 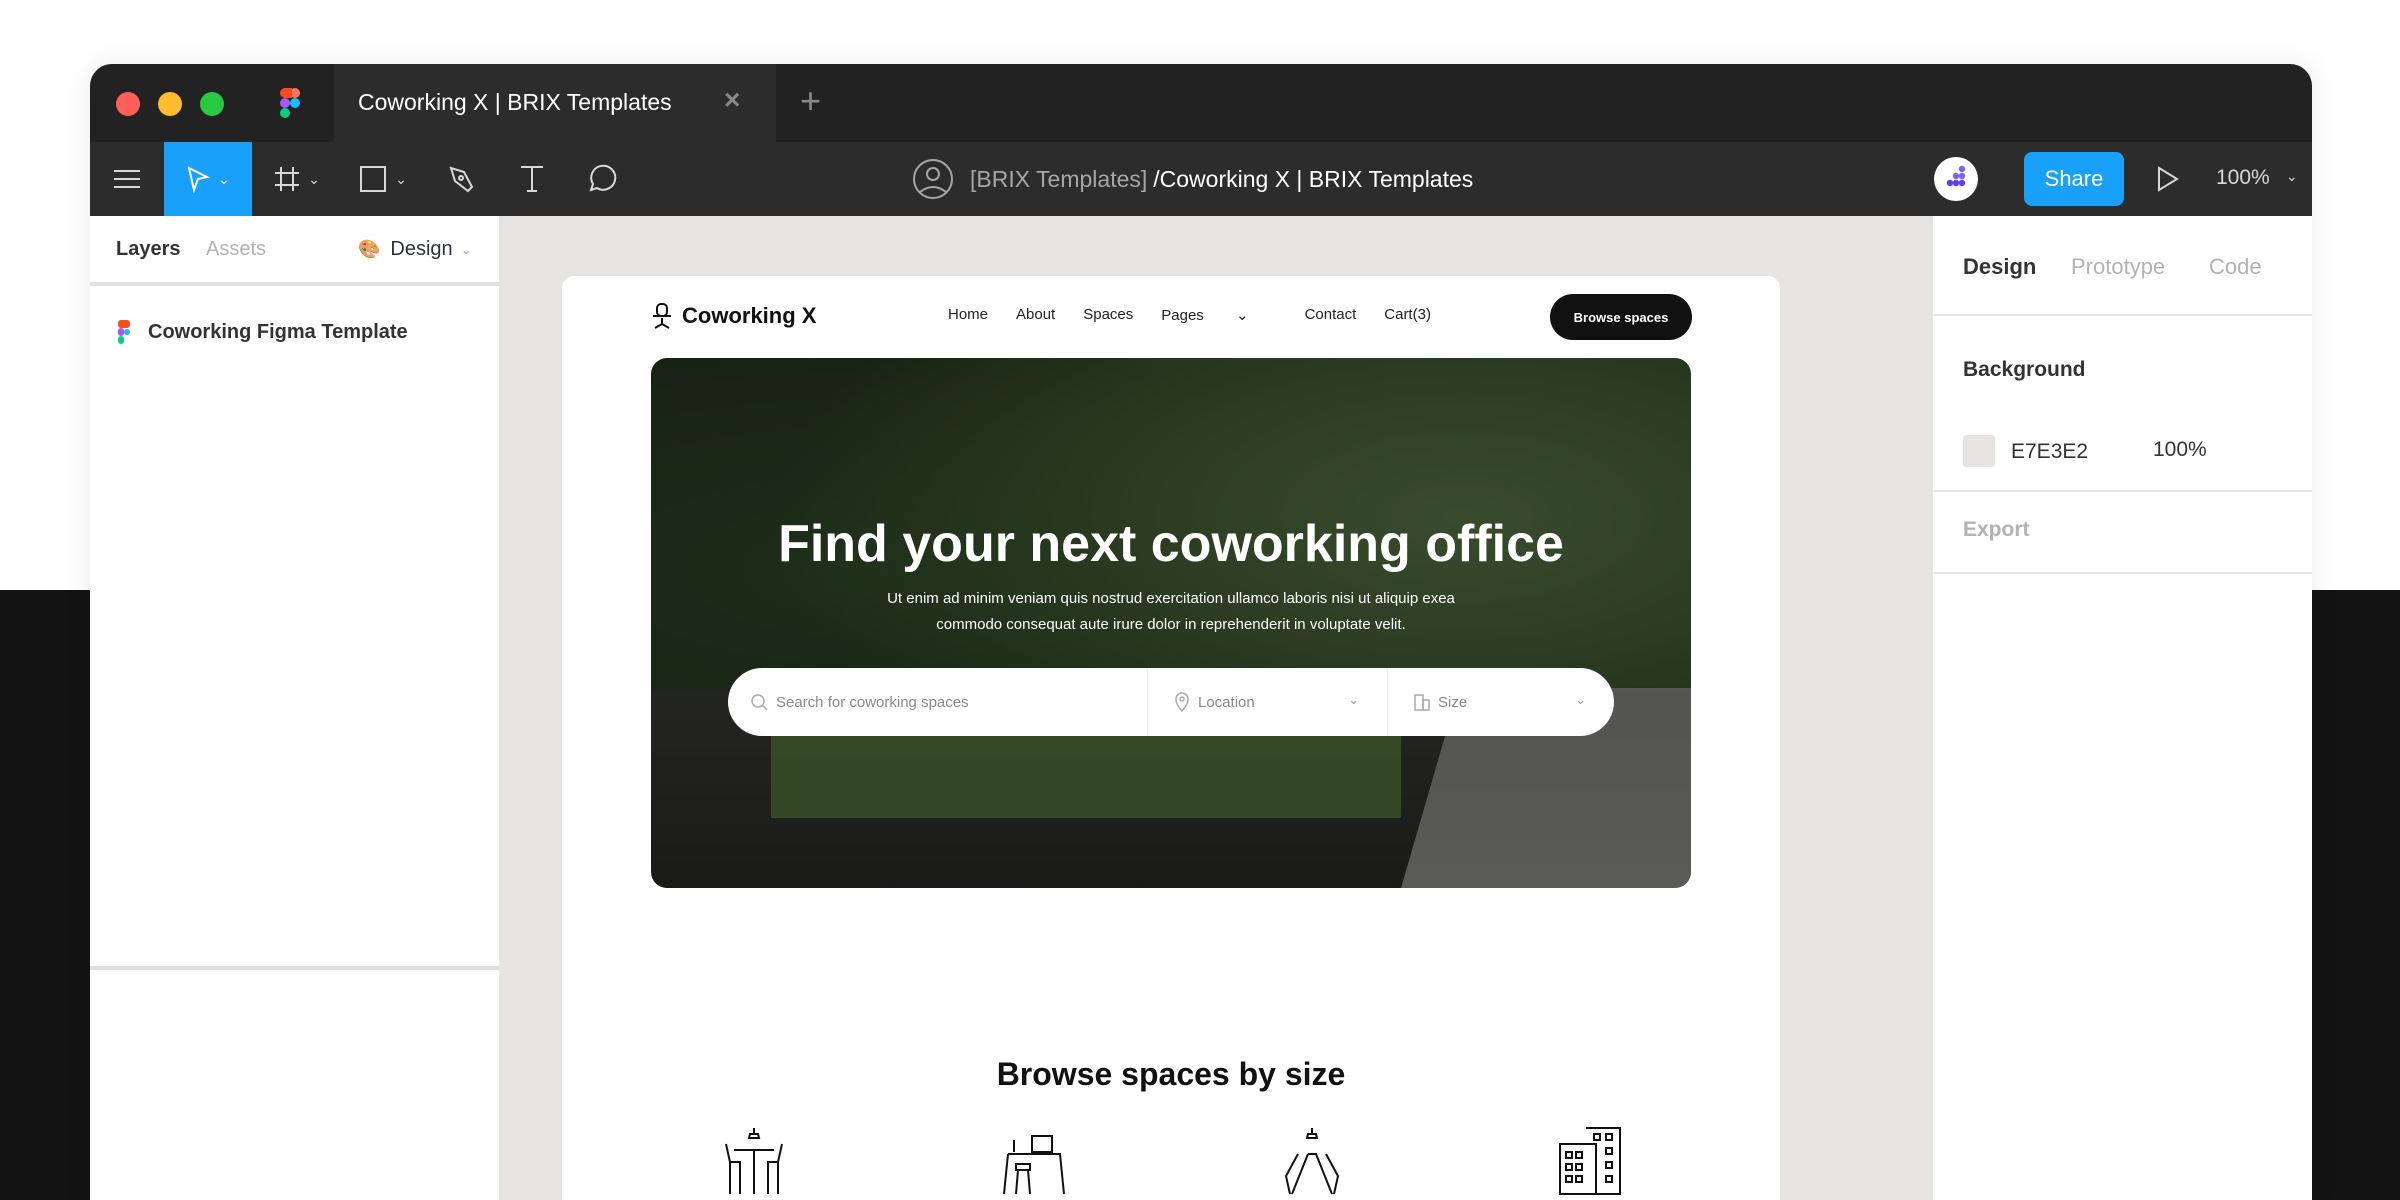 I want to click on comment-icon, so click(x=603, y=178).